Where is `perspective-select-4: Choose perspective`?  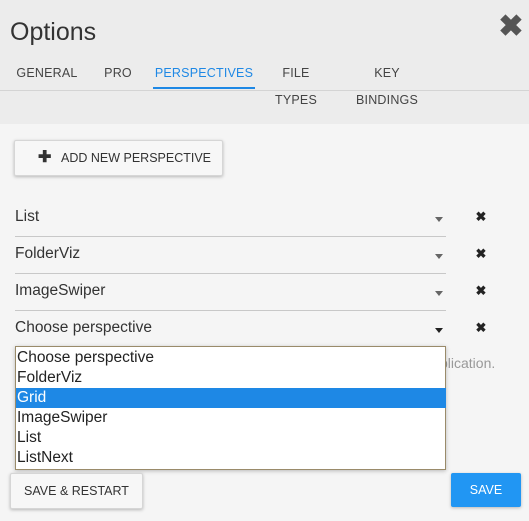
perspective-select-4: Choose perspective is located at coordinates (230, 329).